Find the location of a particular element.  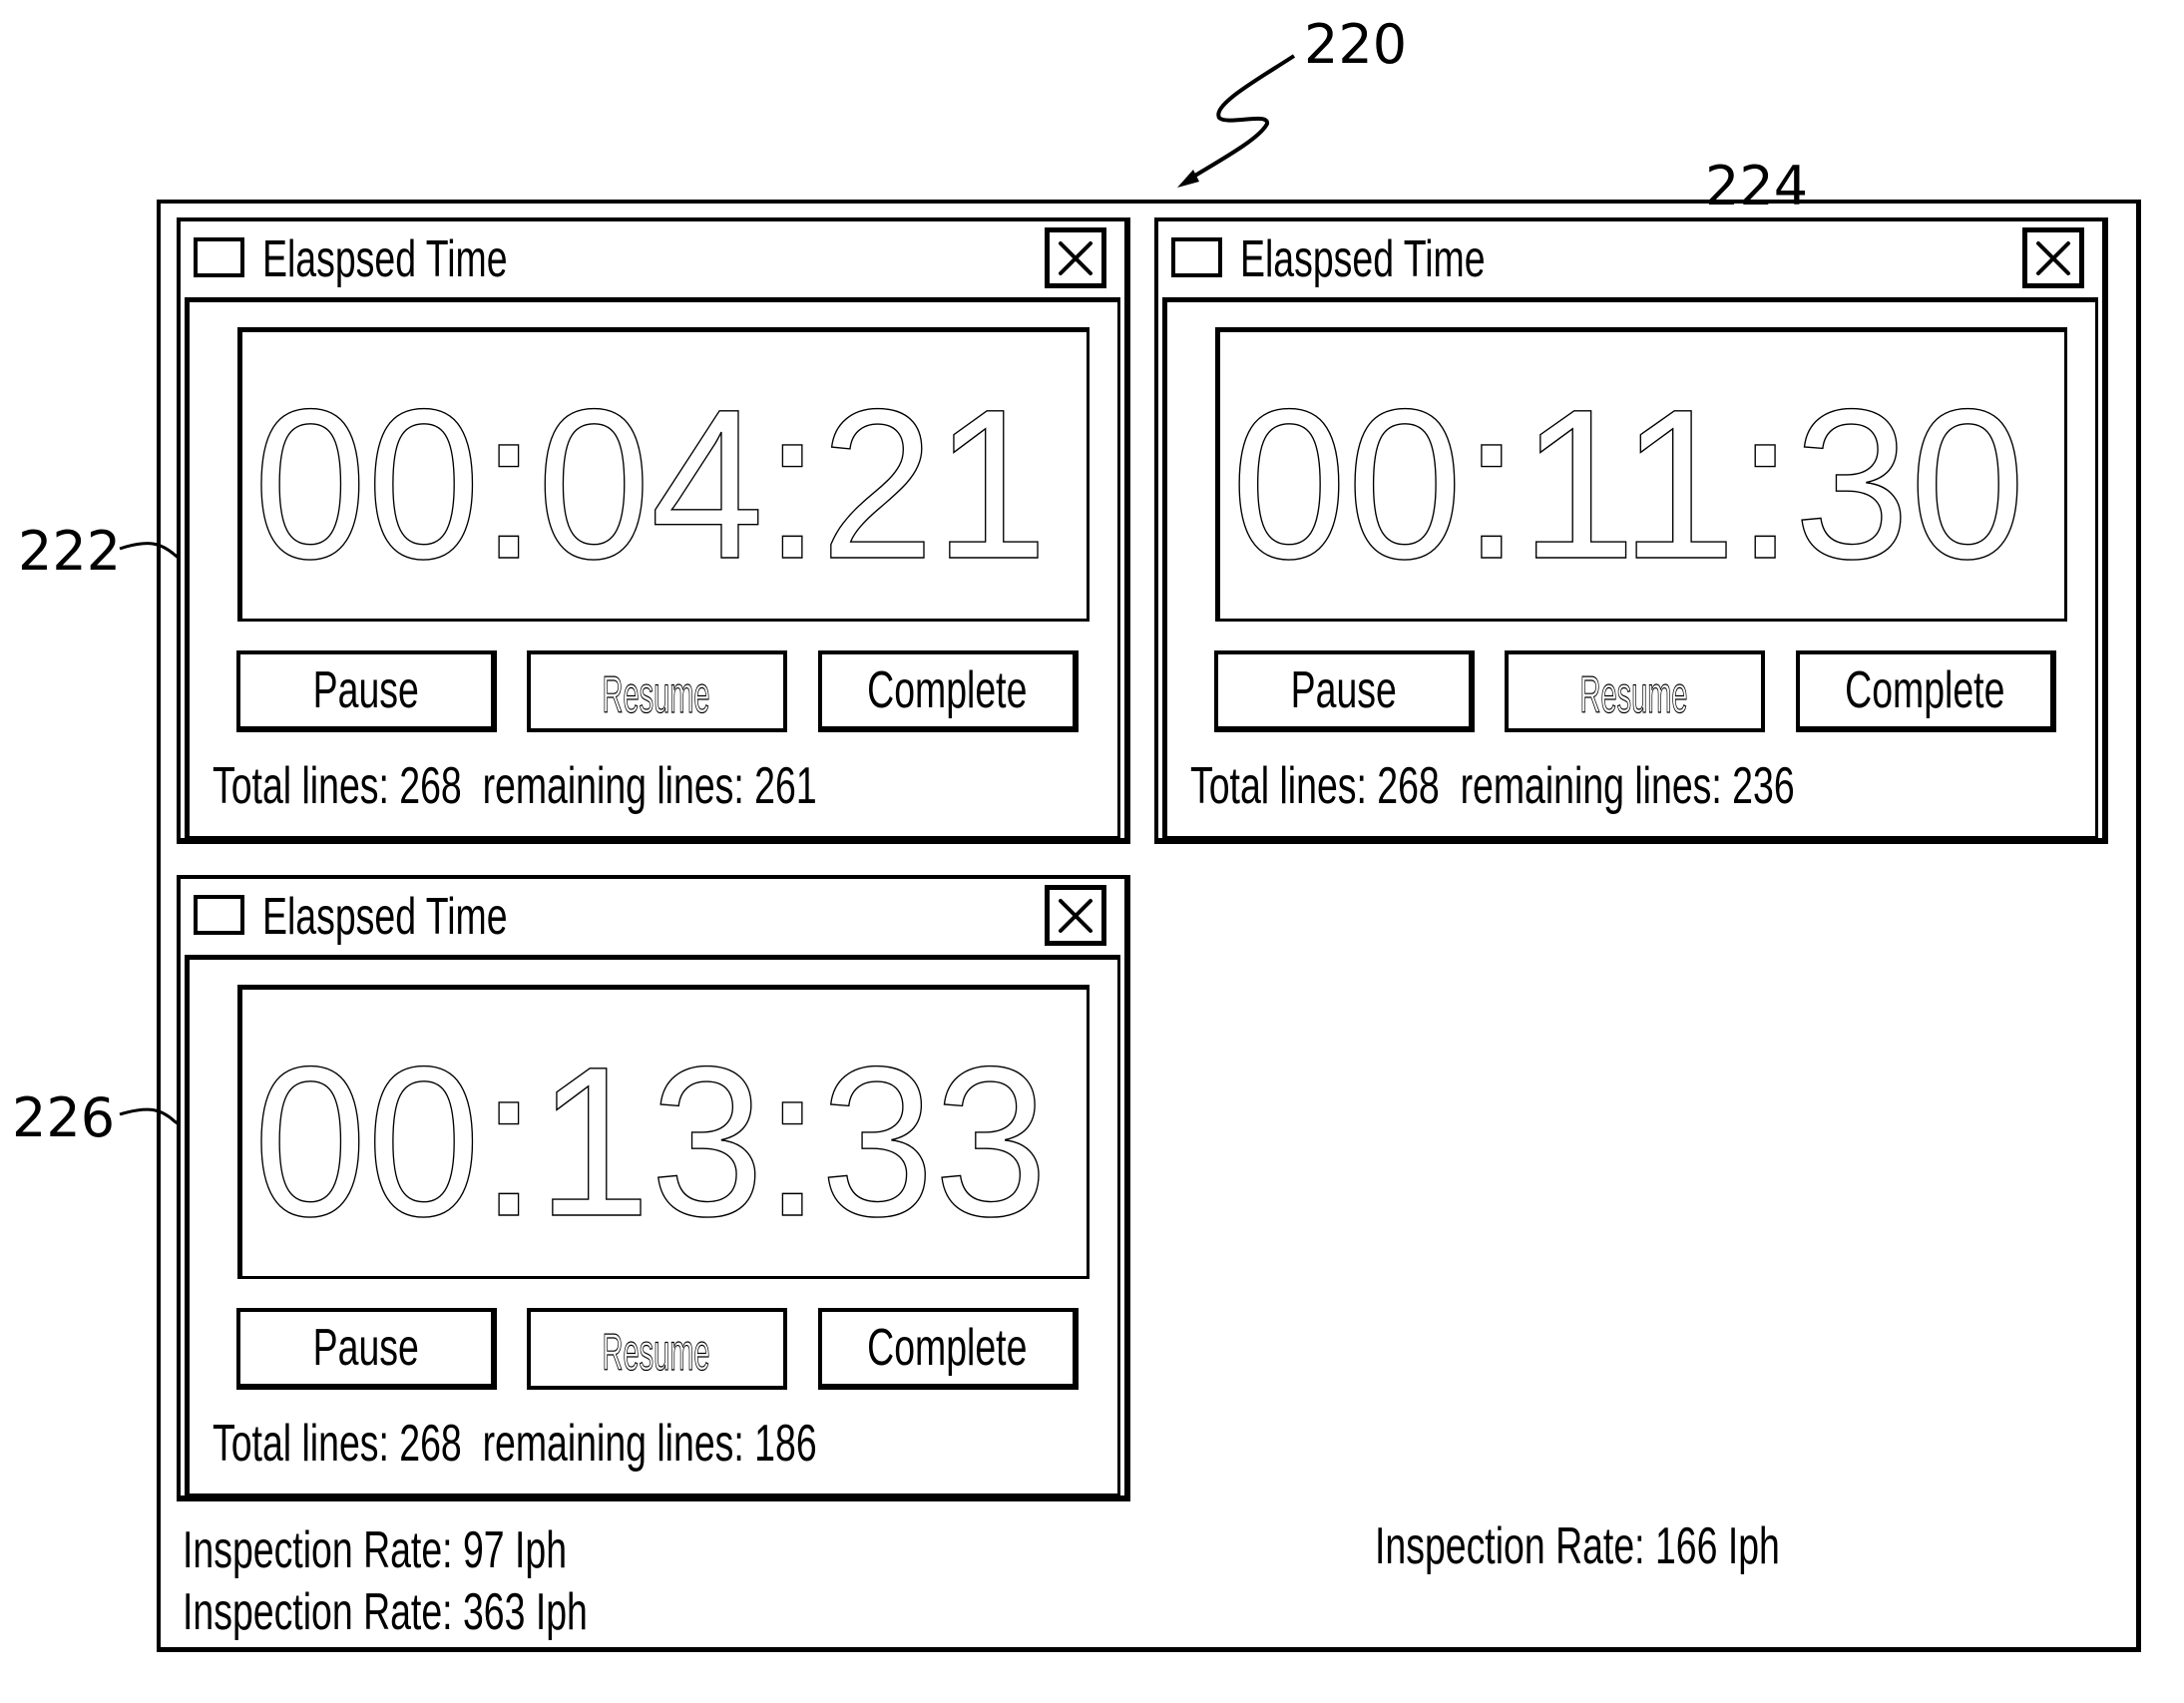

line-count-status: Total lines: 268 remaining lines: 236 is located at coordinates (1493, 786).